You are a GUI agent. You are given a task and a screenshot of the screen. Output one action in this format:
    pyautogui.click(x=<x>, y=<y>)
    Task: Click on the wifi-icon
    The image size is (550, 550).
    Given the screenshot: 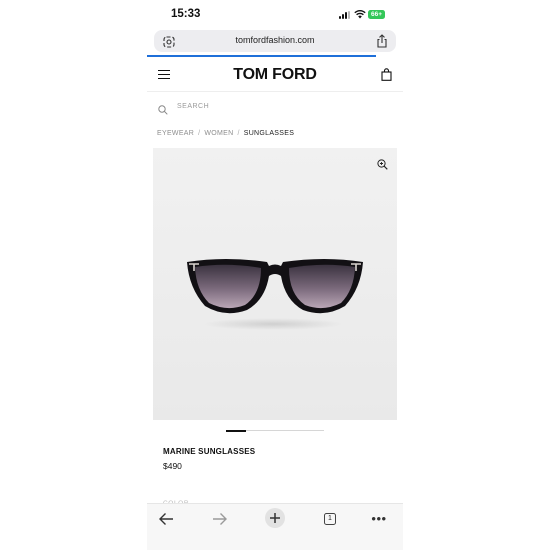 What is the action you would take?
    pyautogui.click(x=360, y=15)
    